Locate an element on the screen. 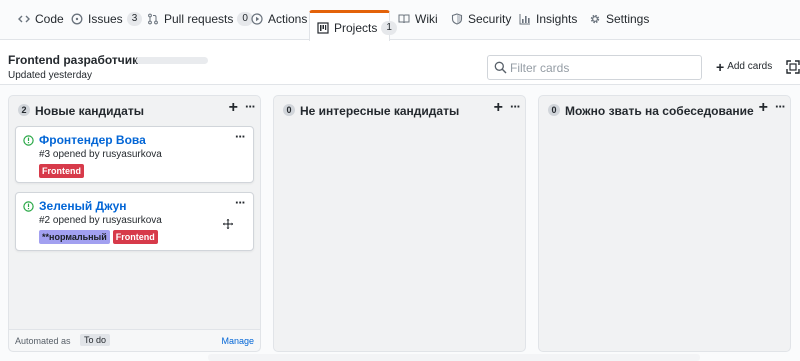  column-footer: Automated as To do Manage is located at coordinates (134, 340).